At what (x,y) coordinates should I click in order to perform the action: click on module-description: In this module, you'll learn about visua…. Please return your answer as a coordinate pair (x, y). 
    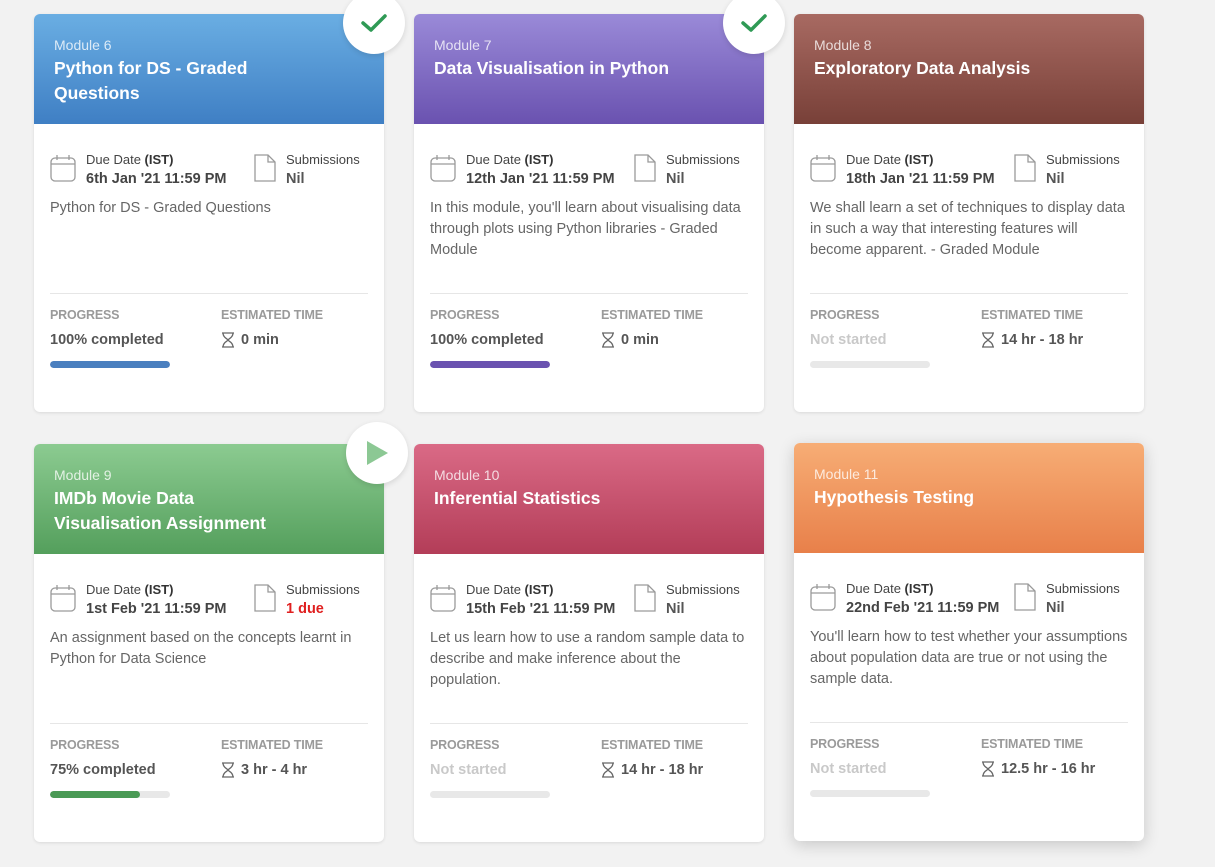
    Looking at the image, I should click on (585, 229).